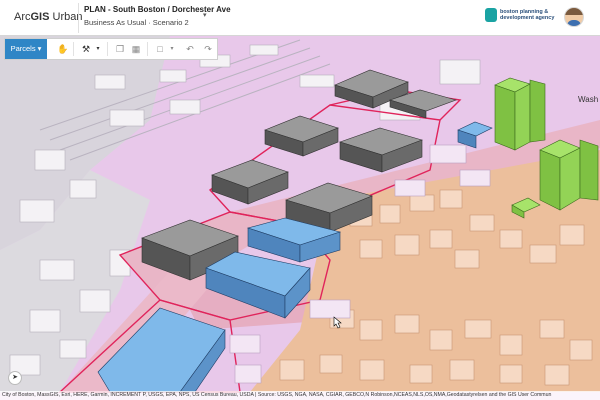  Describe the element at coordinates (78, 18) in the screenshot. I see `header-divider` at that location.